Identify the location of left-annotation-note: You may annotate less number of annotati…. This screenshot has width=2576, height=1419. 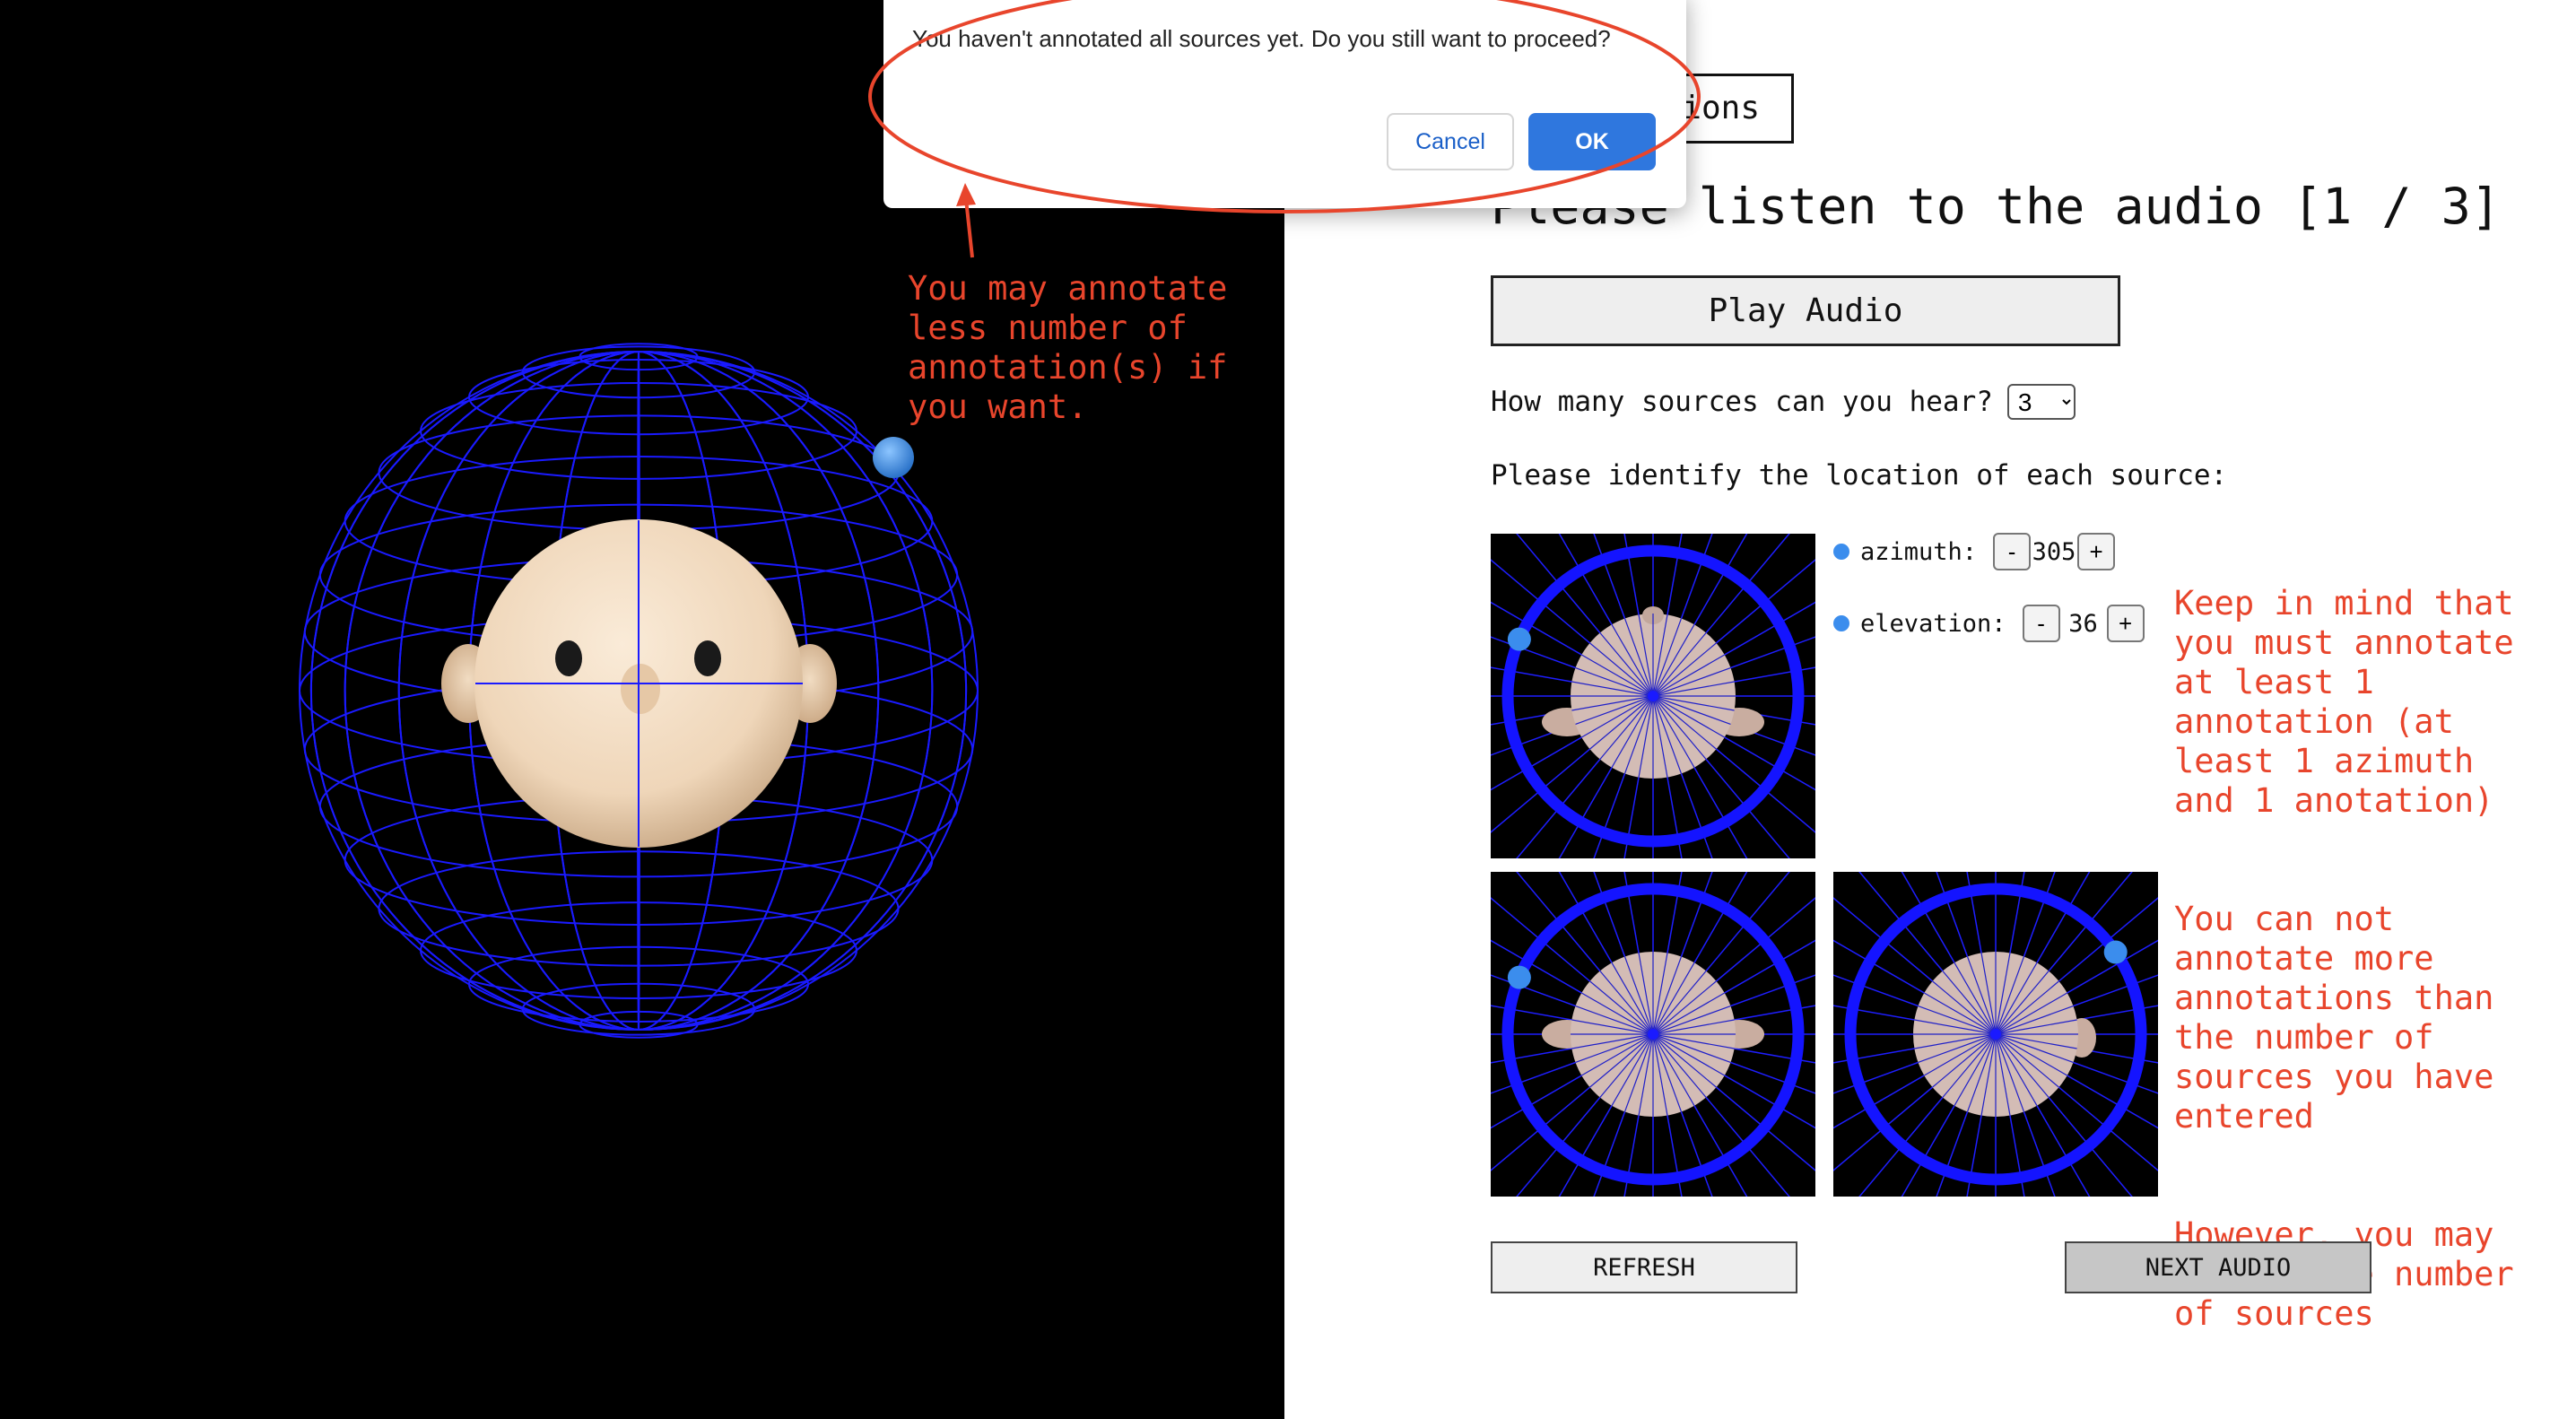
(1068, 348).